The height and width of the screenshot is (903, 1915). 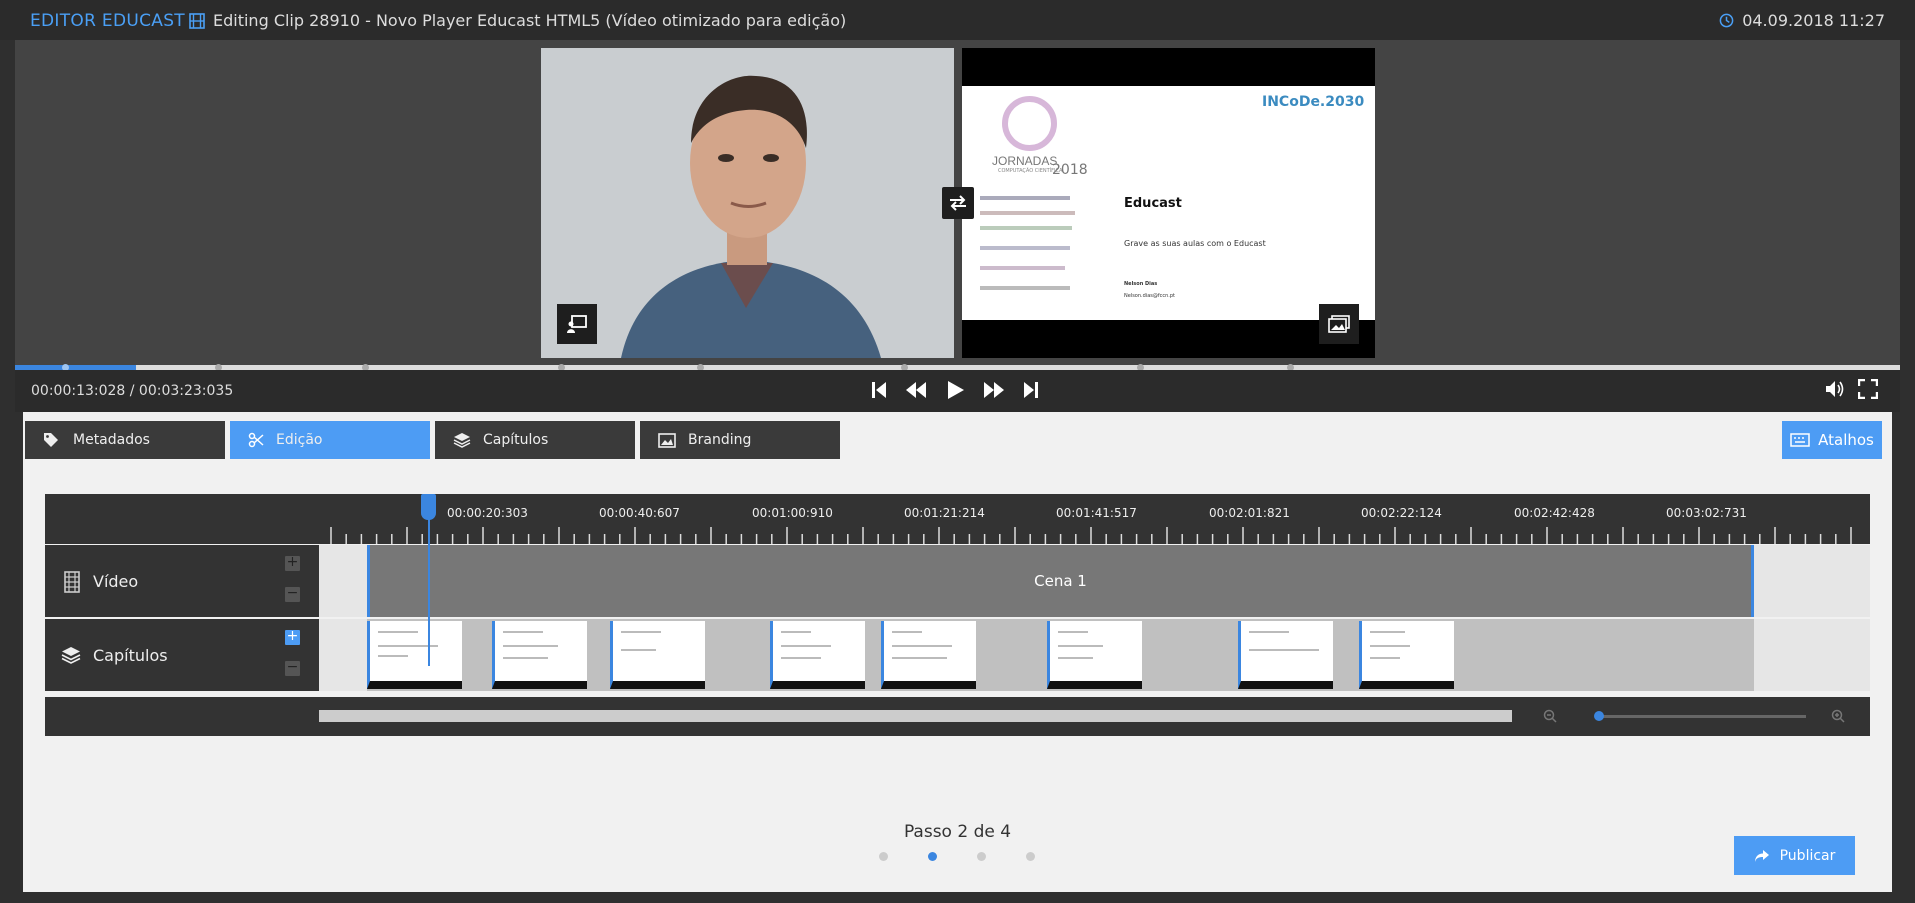 I want to click on rewind-icon, so click(x=916, y=390).